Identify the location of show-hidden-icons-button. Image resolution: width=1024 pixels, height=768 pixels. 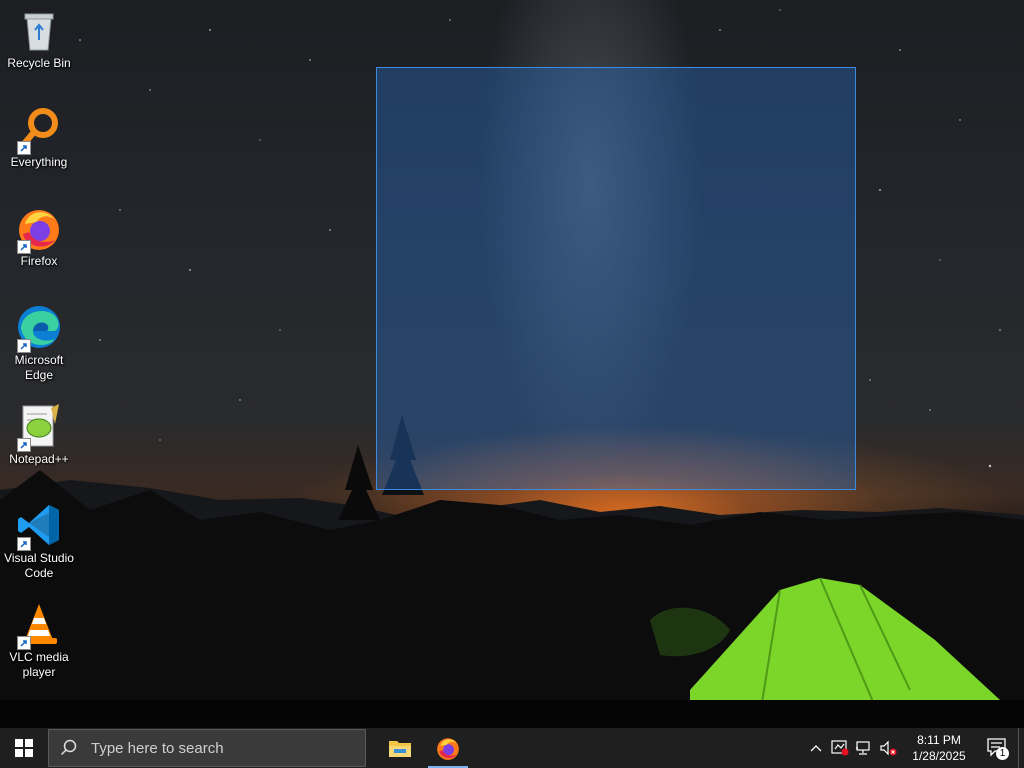
(816, 748).